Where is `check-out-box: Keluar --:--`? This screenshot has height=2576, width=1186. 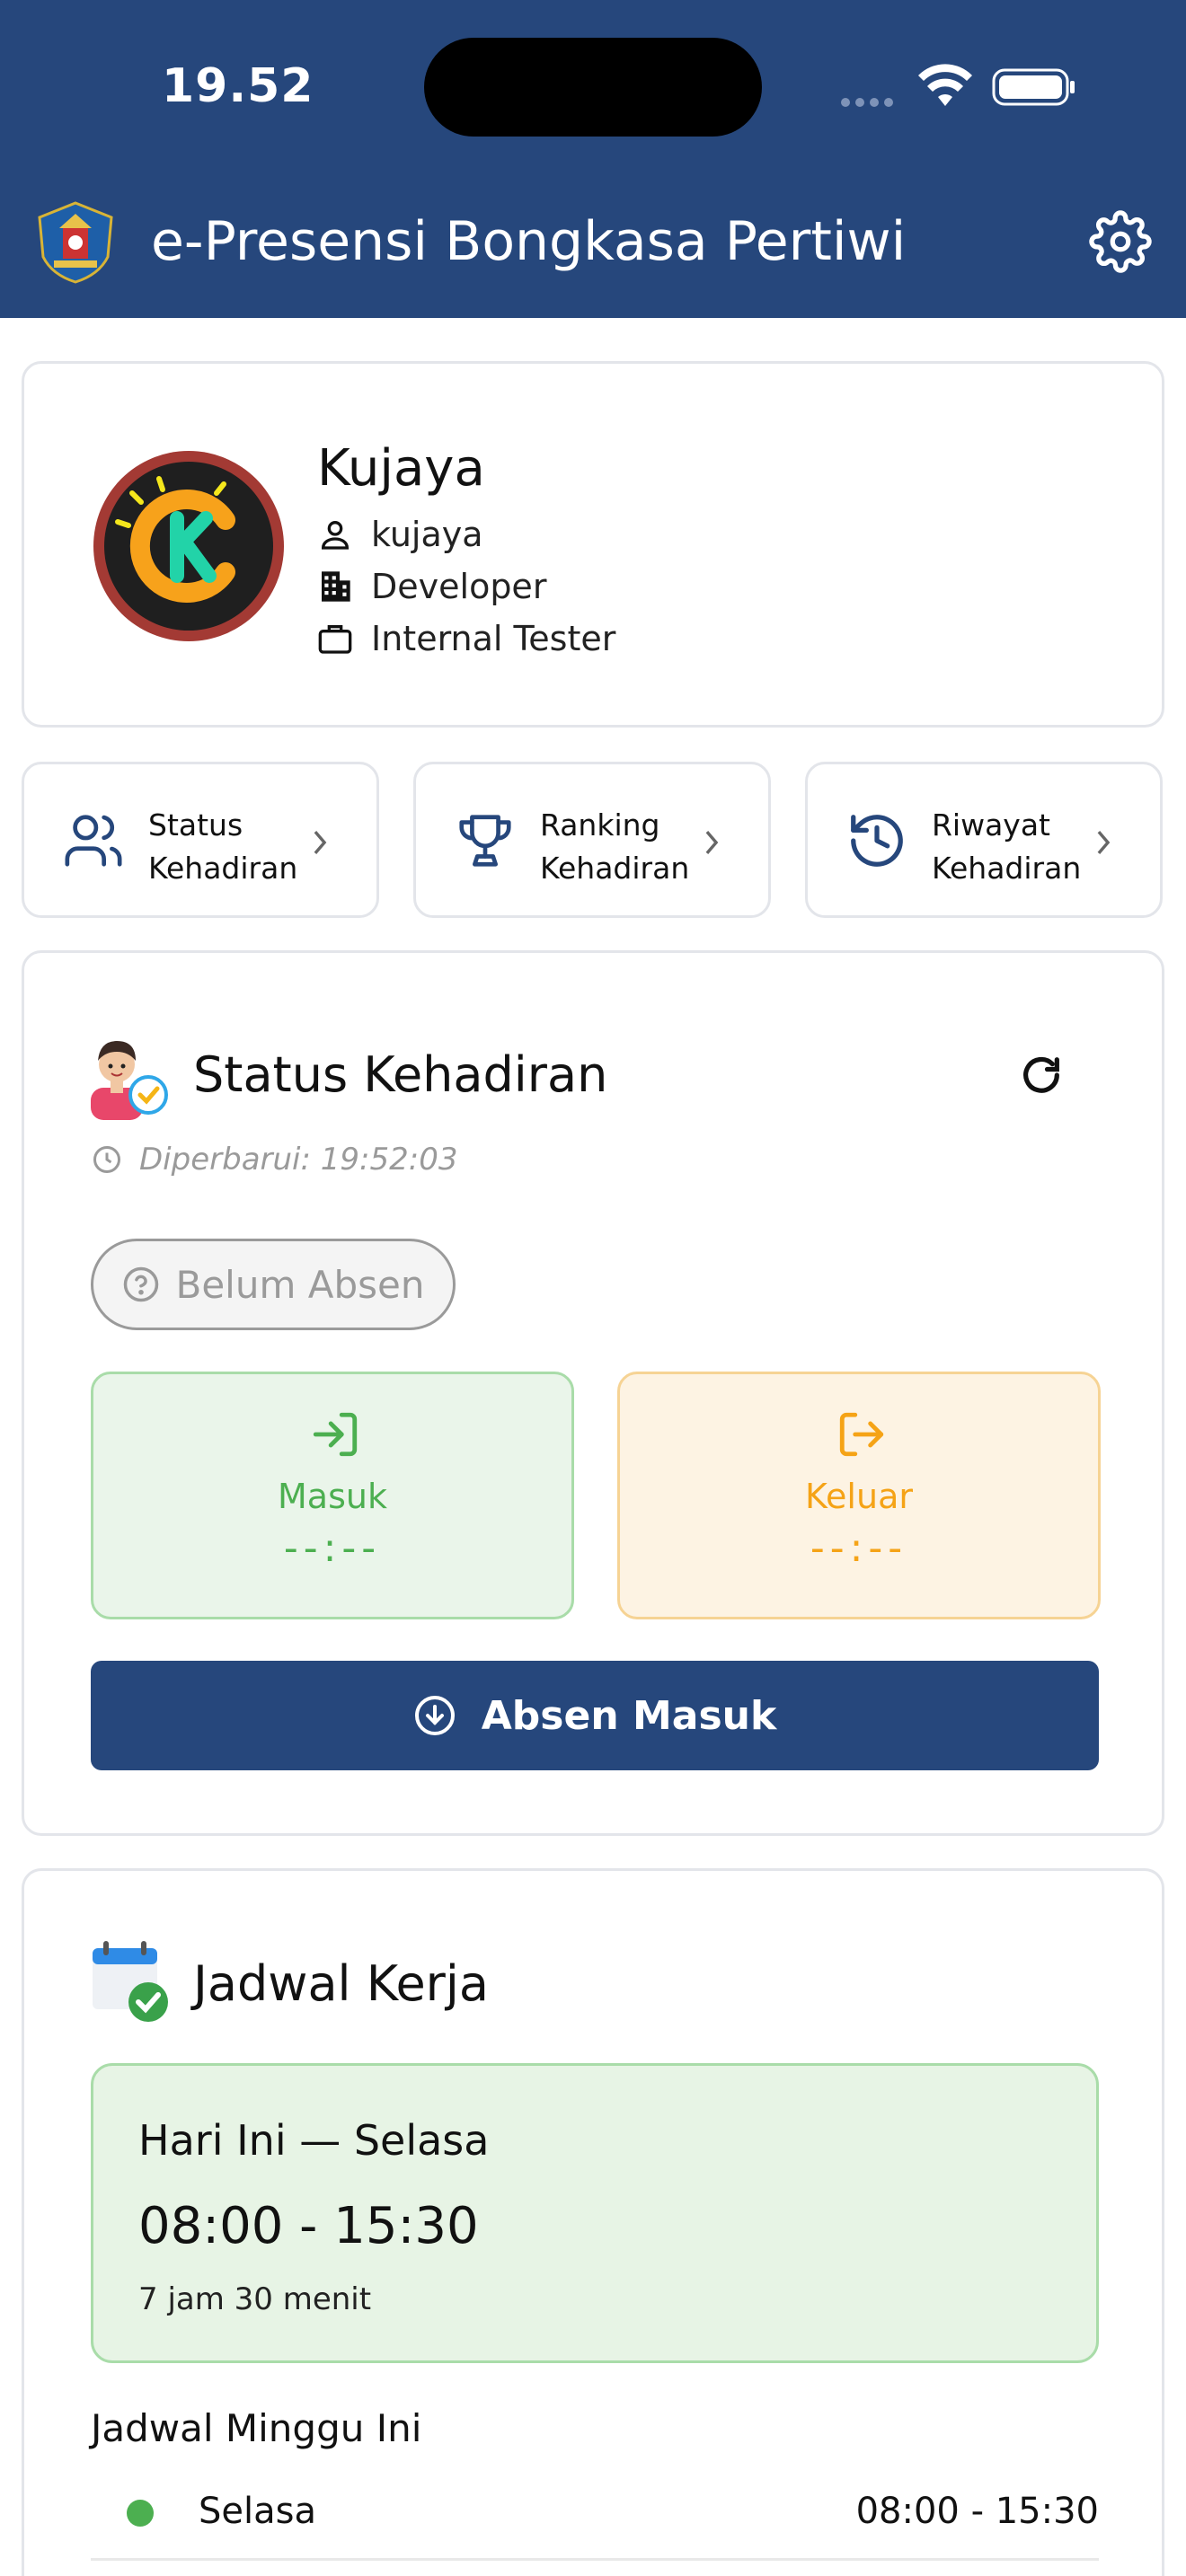
check-out-box: Keluar --:-- is located at coordinates (859, 1495).